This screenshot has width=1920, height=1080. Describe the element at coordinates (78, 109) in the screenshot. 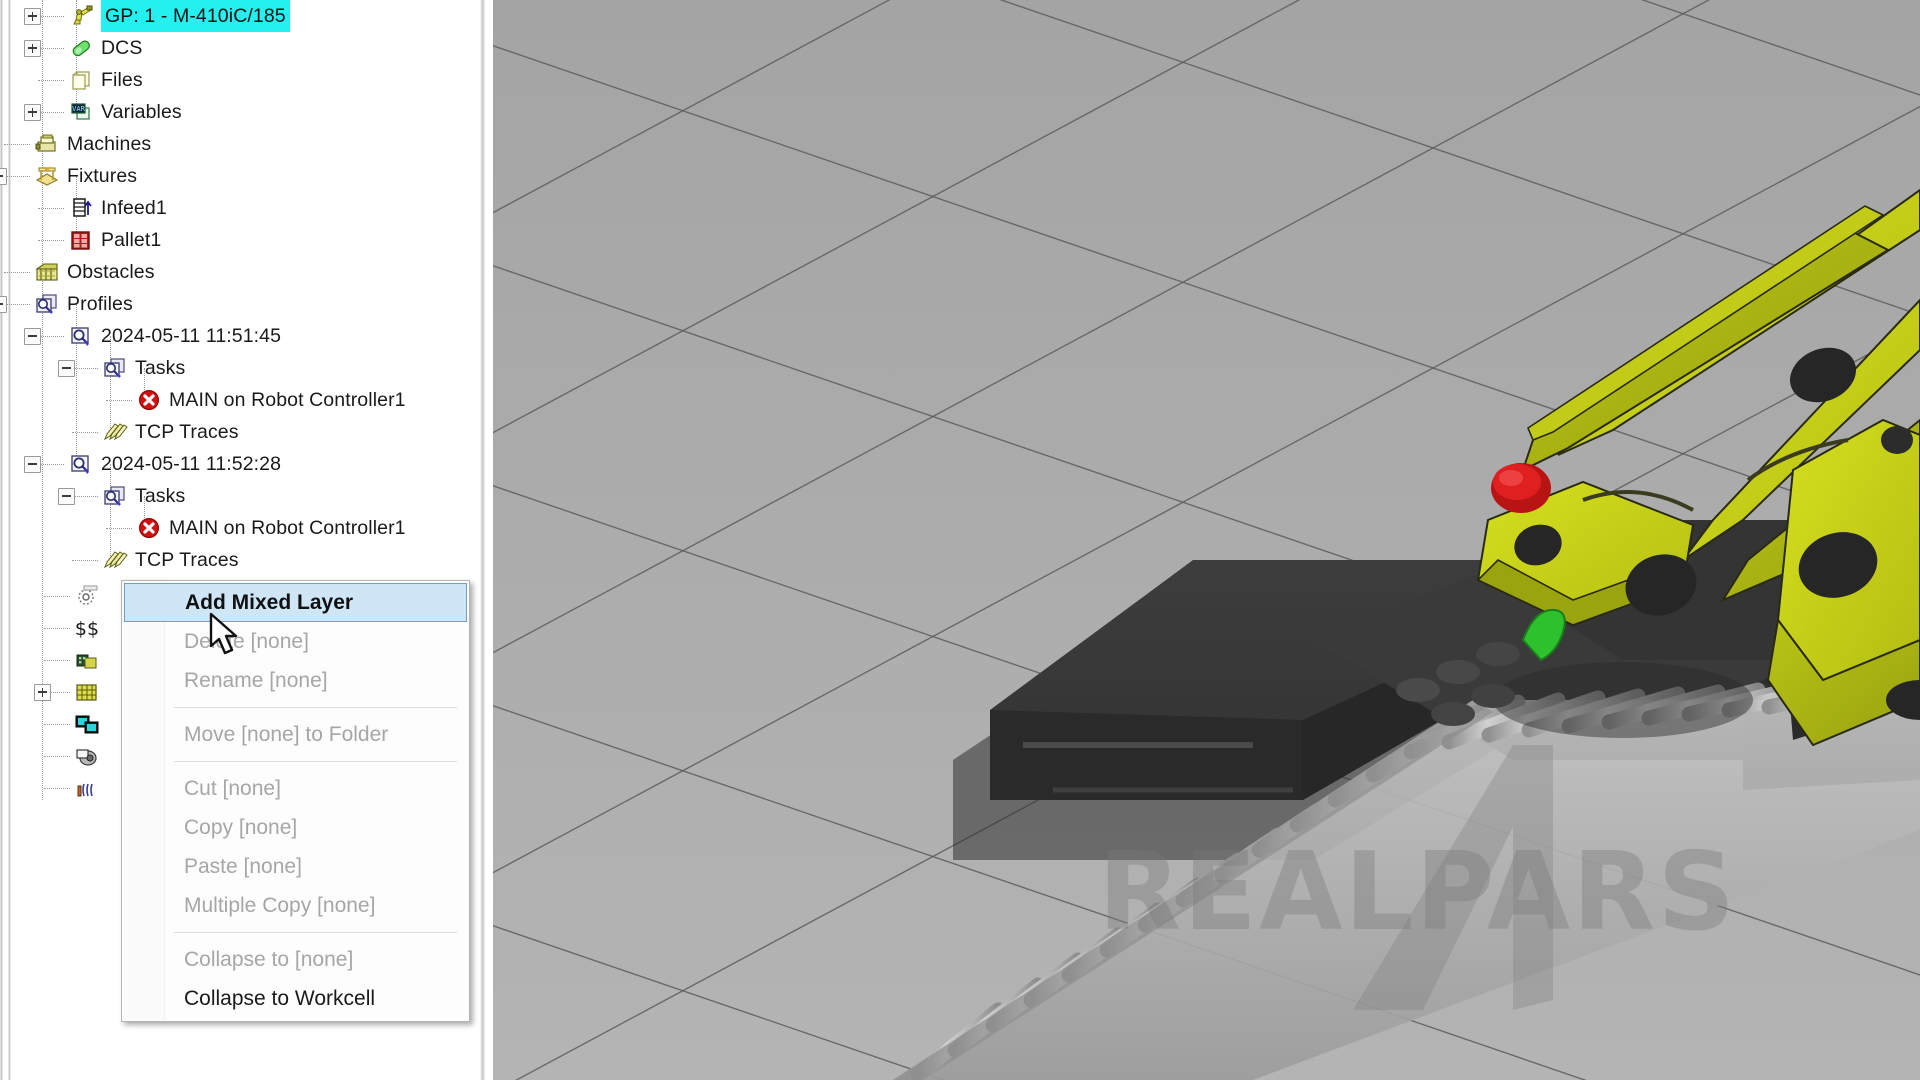

I see `svg-text: VAR` at that location.